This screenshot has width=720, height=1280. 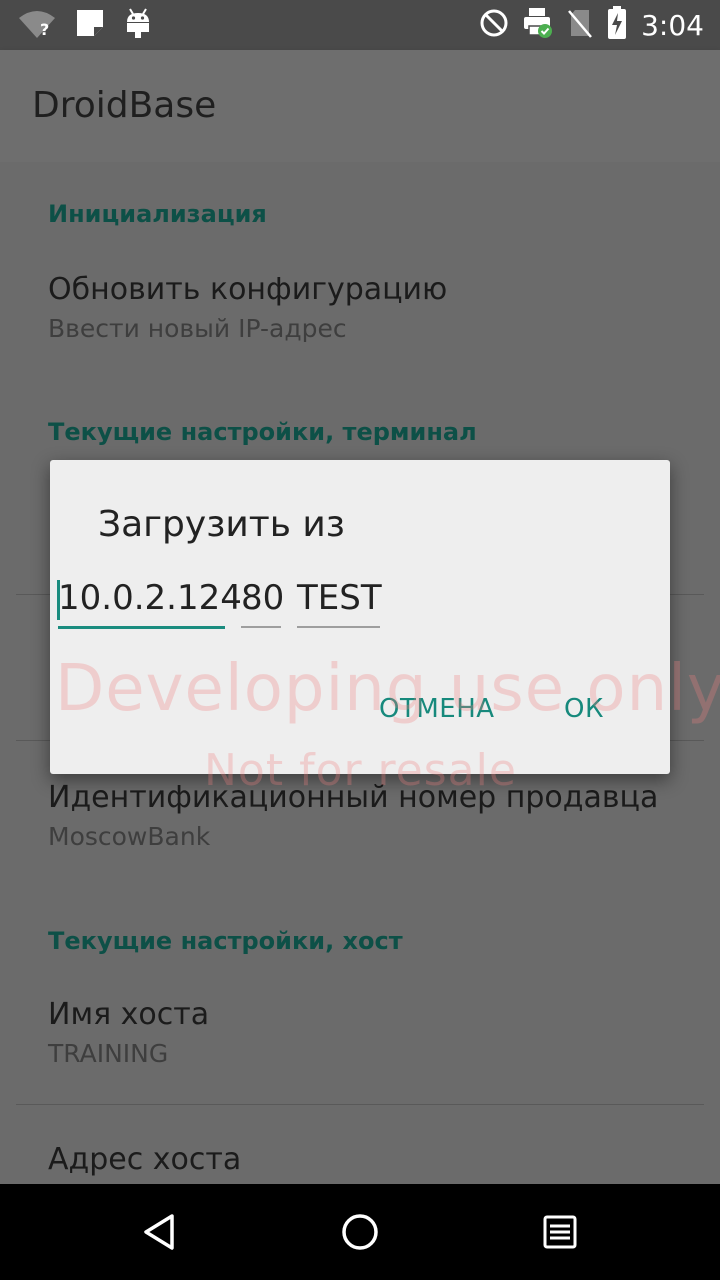 What do you see at coordinates (672, 25) in the screenshot?
I see `status-time: 3:04` at bounding box center [672, 25].